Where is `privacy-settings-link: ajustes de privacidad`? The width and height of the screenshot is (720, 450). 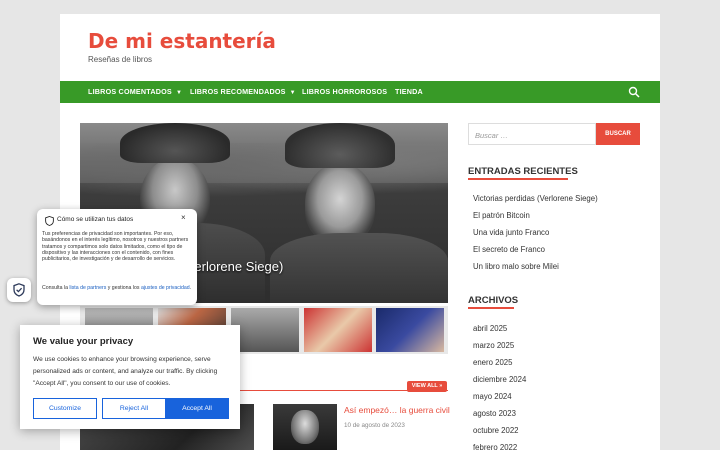 privacy-settings-link: ajustes de privacidad is located at coordinates (165, 288).